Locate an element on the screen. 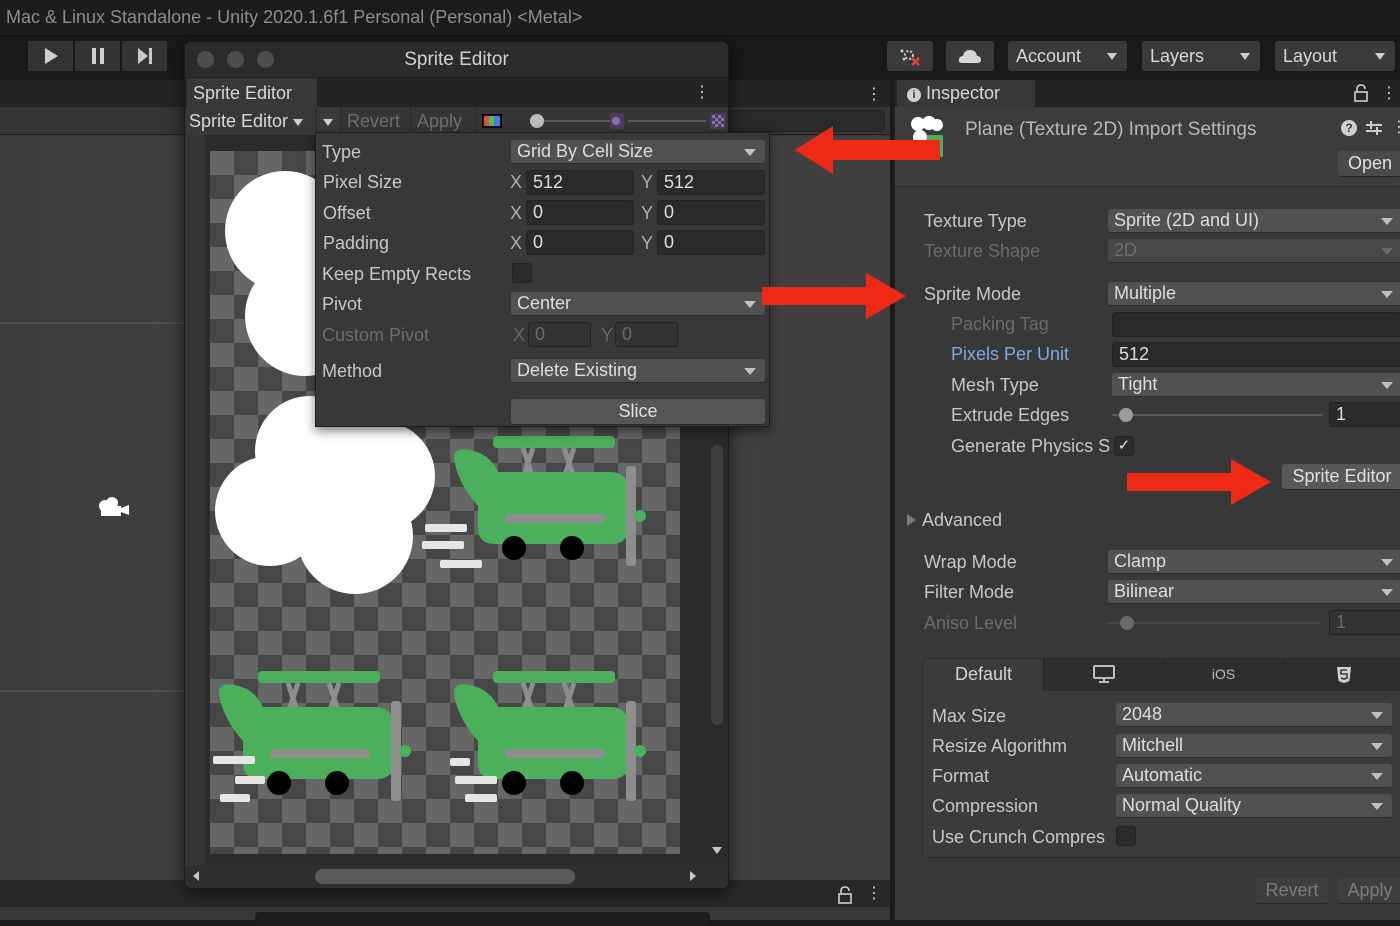 This screenshot has width=1400, height=926. sprite-editor-window-title: Sprite Editor is located at coordinates (456, 59).